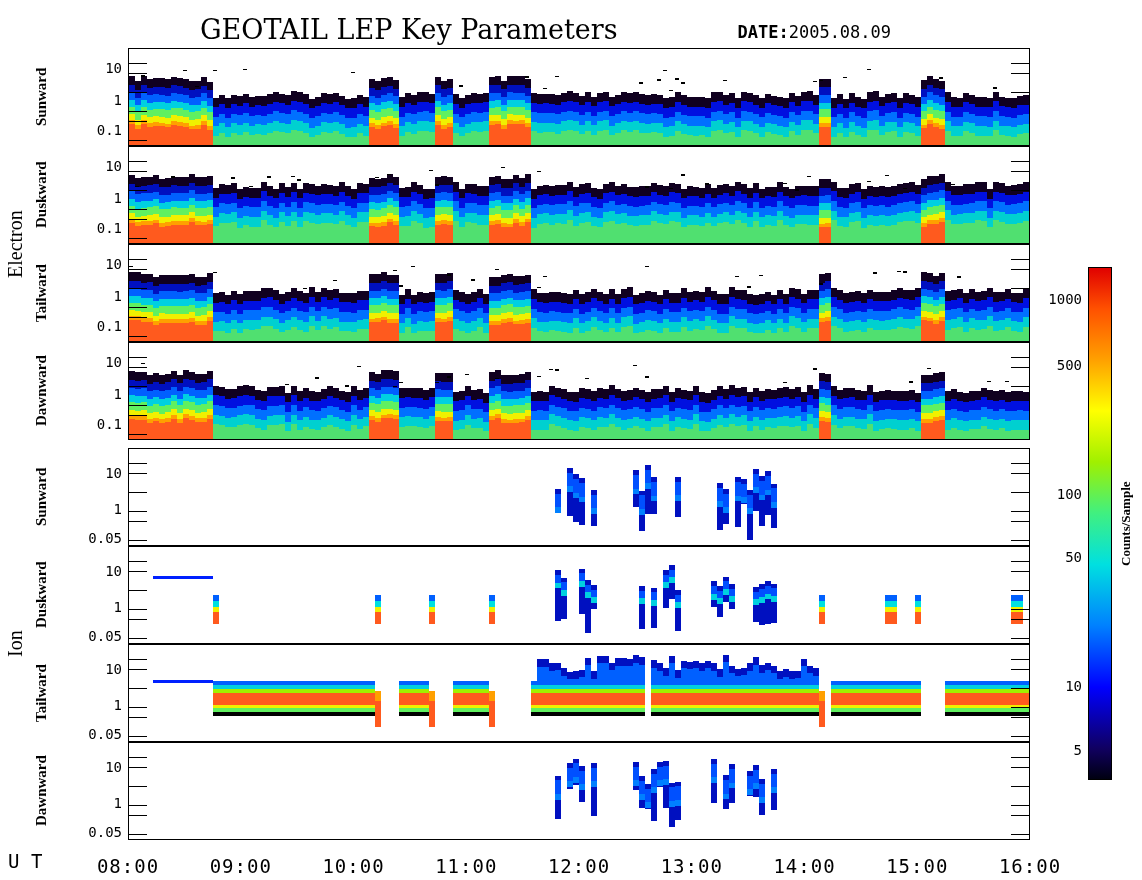  What do you see at coordinates (804, 866) in the screenshot?
I see `x-tick-label: 14:00` at bounding box center [804, 866].